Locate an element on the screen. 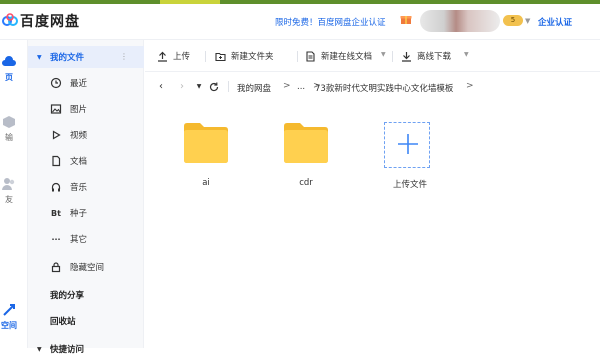 The width and height of the screenshot is (600, 360). left-rail: 页 输 友 空间 is located at coordinates (14, 194).